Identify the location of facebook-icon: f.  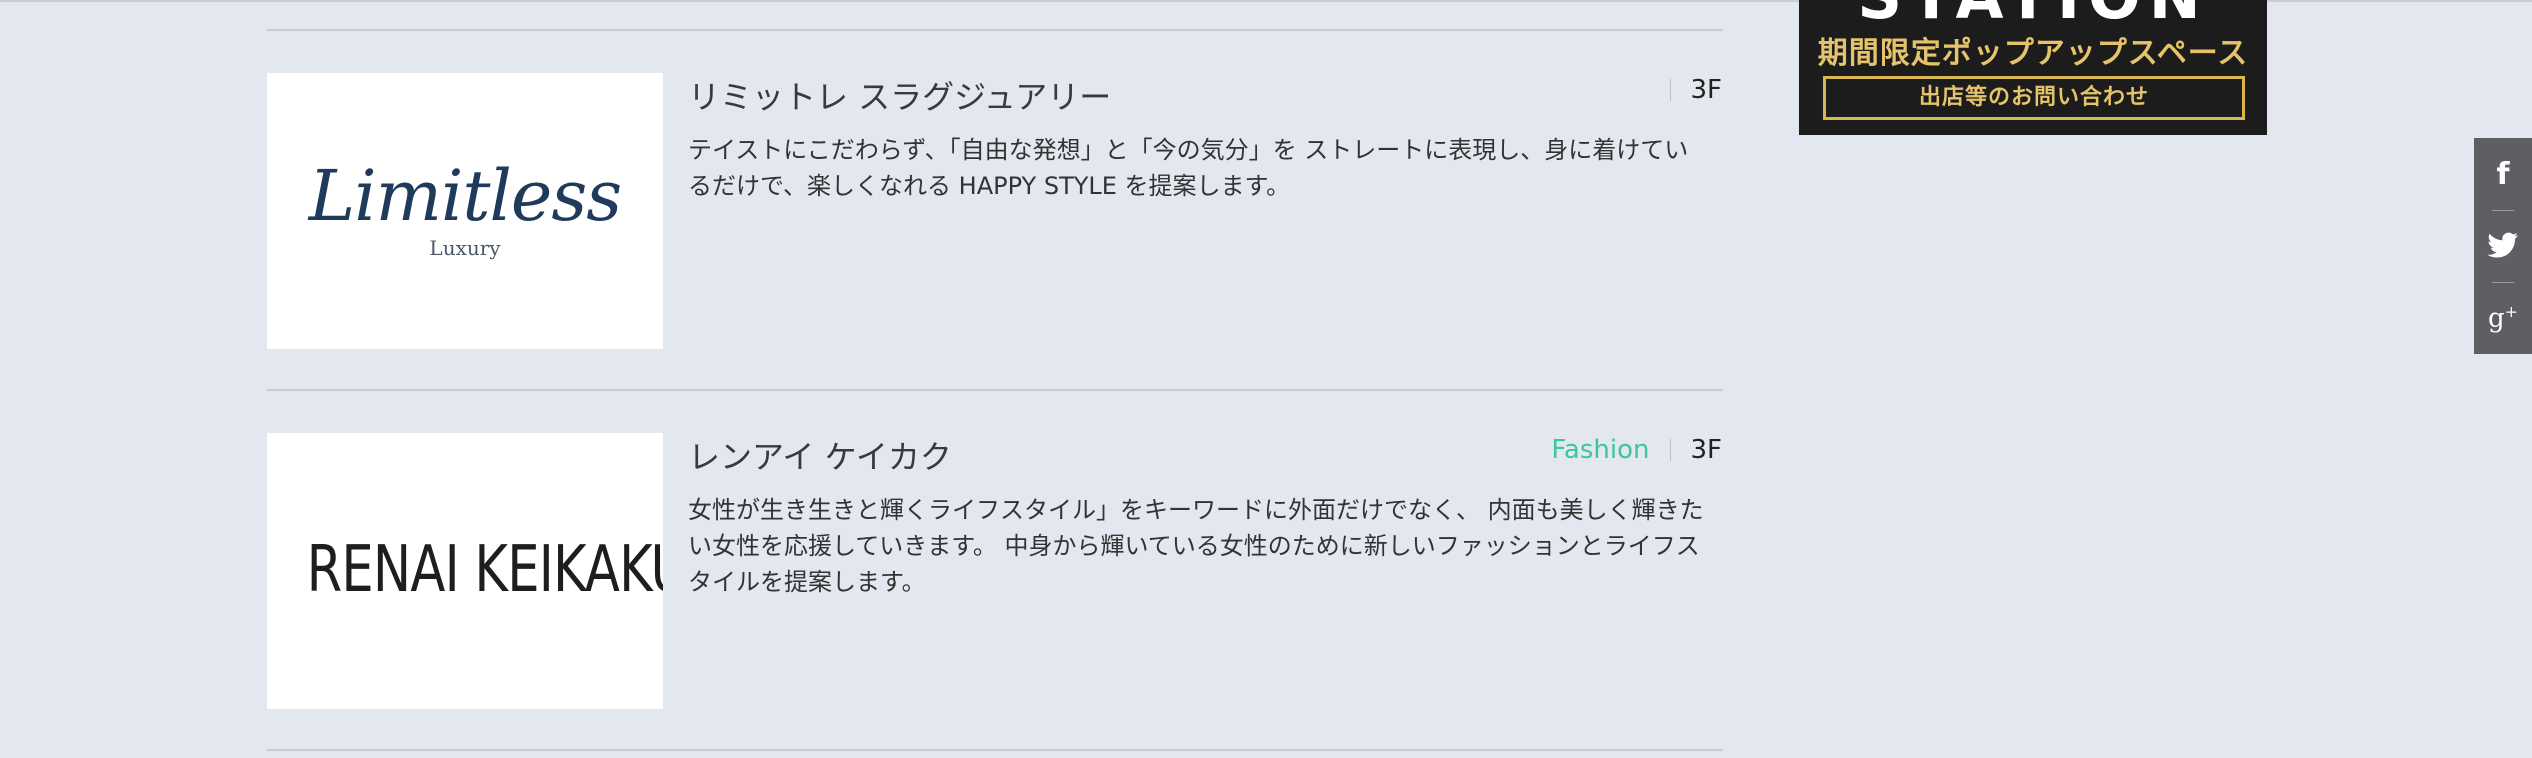
(2503, 174).